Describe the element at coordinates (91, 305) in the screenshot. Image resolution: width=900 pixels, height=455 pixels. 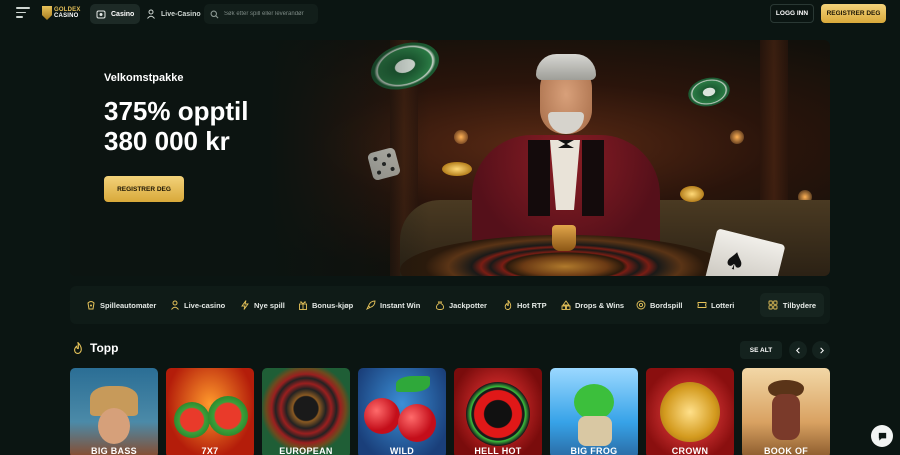
I see `slot-icon` at that location.